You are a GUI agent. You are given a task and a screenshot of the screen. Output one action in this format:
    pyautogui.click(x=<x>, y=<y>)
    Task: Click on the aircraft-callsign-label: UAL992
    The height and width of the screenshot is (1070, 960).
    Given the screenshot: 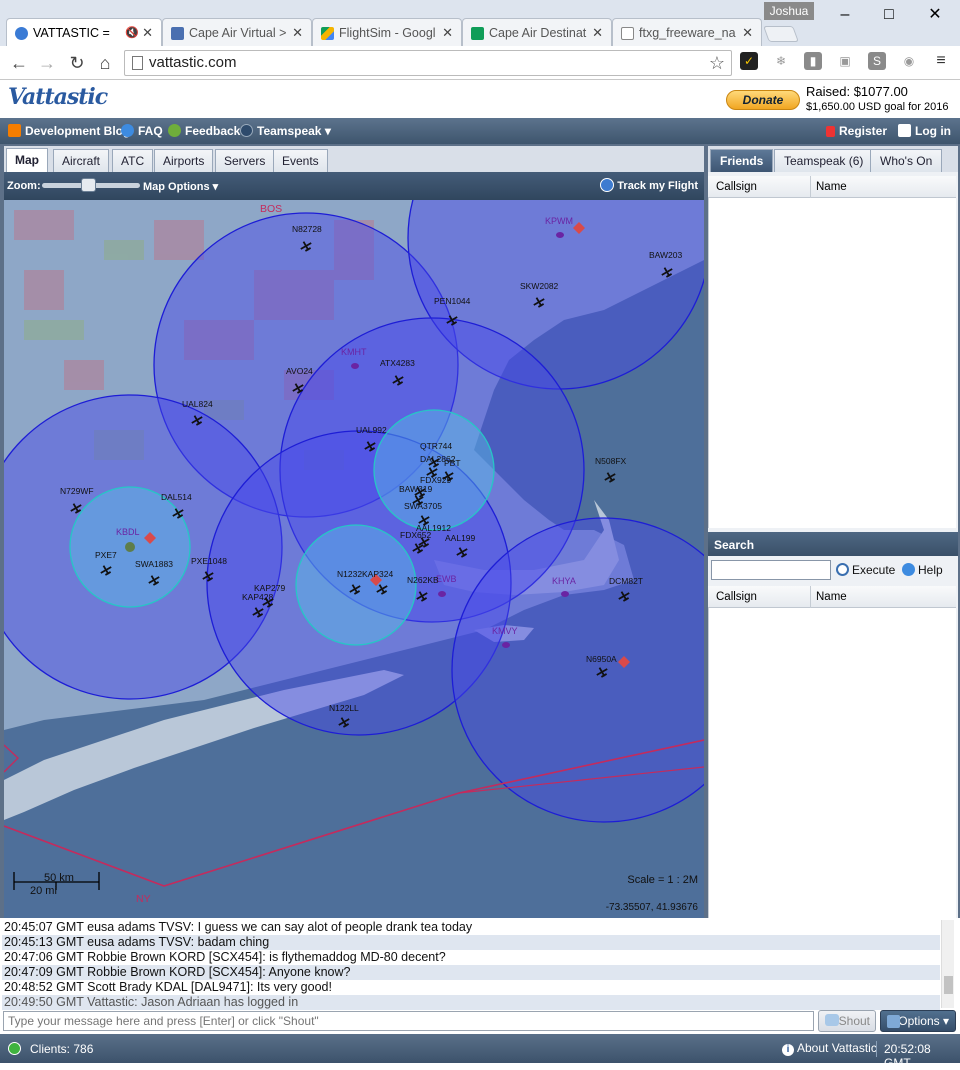 What is the action you would take?
    pyautogui.click(x=371, y=430)
    